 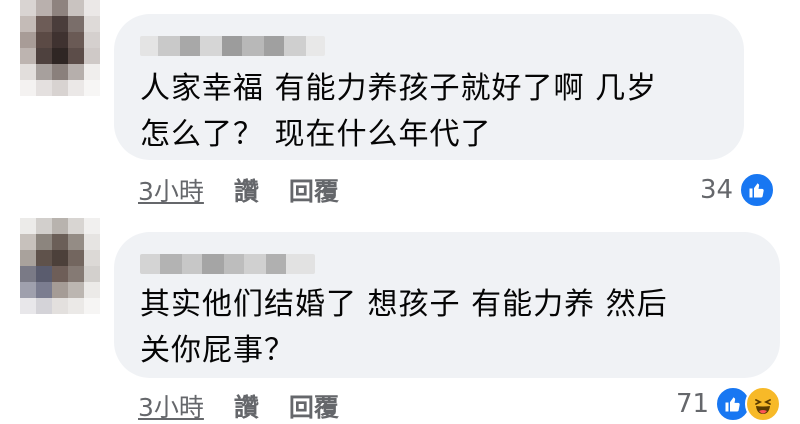 What do you see at coordinates (404, 327) in the screenshot?
I see `comment-text: 其实他们结婚了 想孩子 有能力养 然后 关你屁事？` at bounding box center [404, 327].